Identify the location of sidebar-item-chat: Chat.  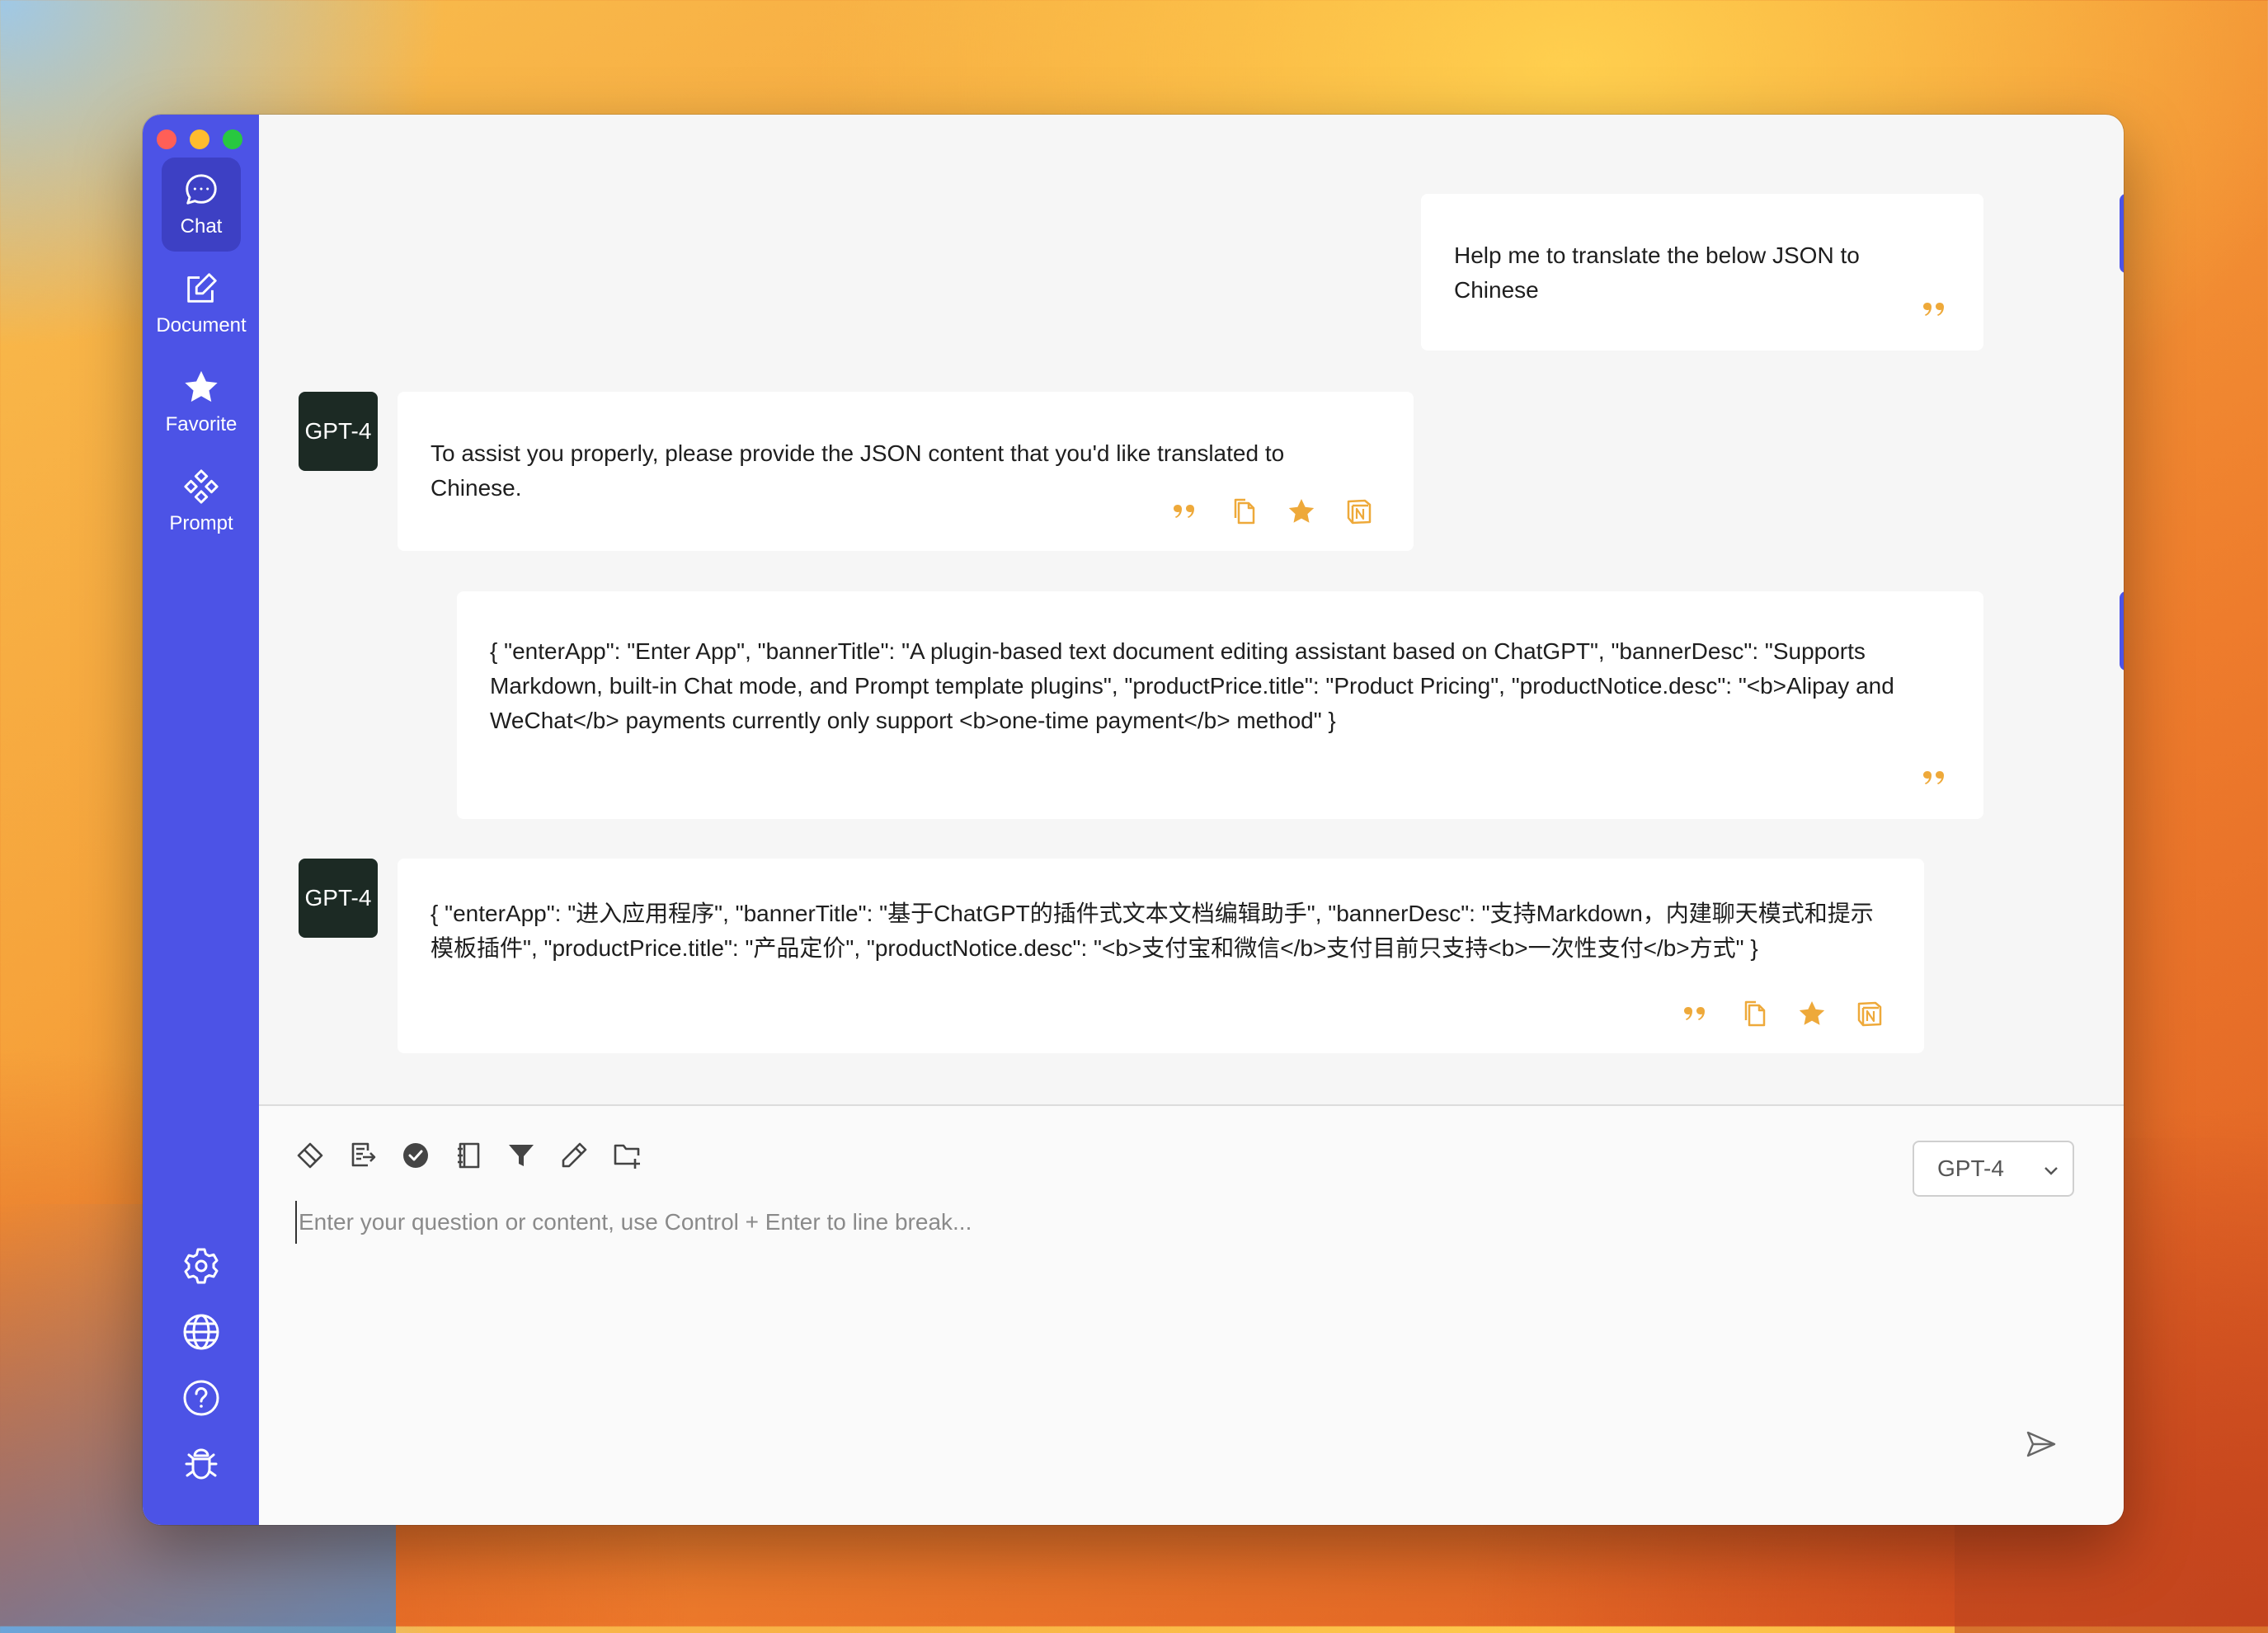
(201, 205).